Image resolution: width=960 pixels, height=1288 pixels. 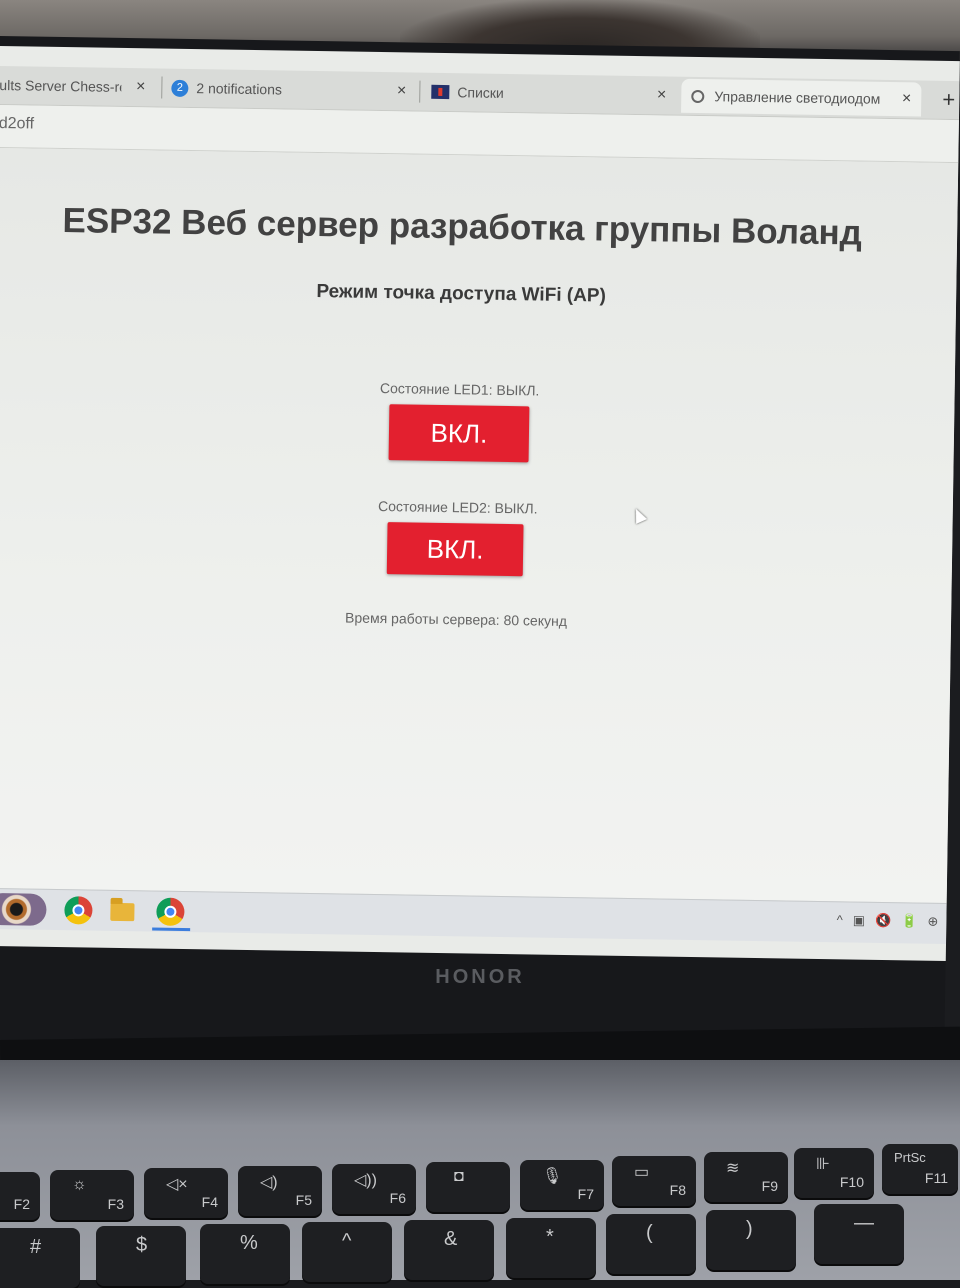 What do you see at coordinates (932, 922) in the screenshot?
I see `network-icon: ⊕` at bounding box center [932, 922].